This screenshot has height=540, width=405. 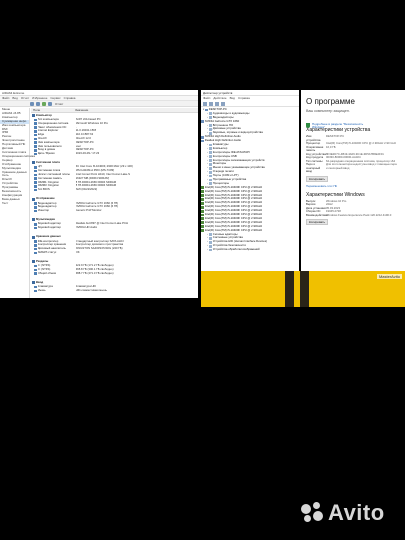 I want to click on devmgr-menu-item: Справка, so click(x=244, y=98).